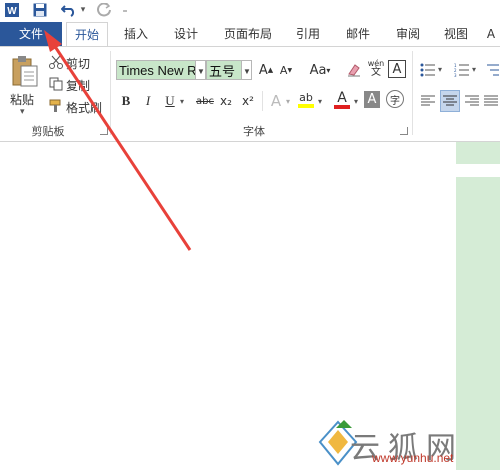 The height and width of the screenshot is (470, 500). I want to click on annotation-arrow, so click(118, 140).